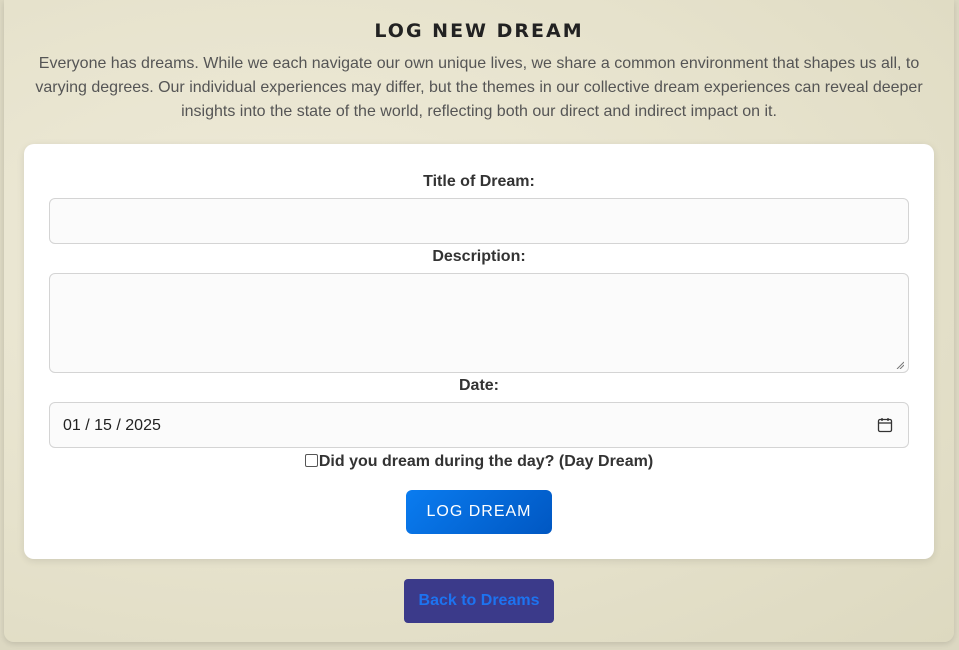  Describe the element at coordinates (479, 256) in the screenshot. I see `description-label: Description:` at that location.